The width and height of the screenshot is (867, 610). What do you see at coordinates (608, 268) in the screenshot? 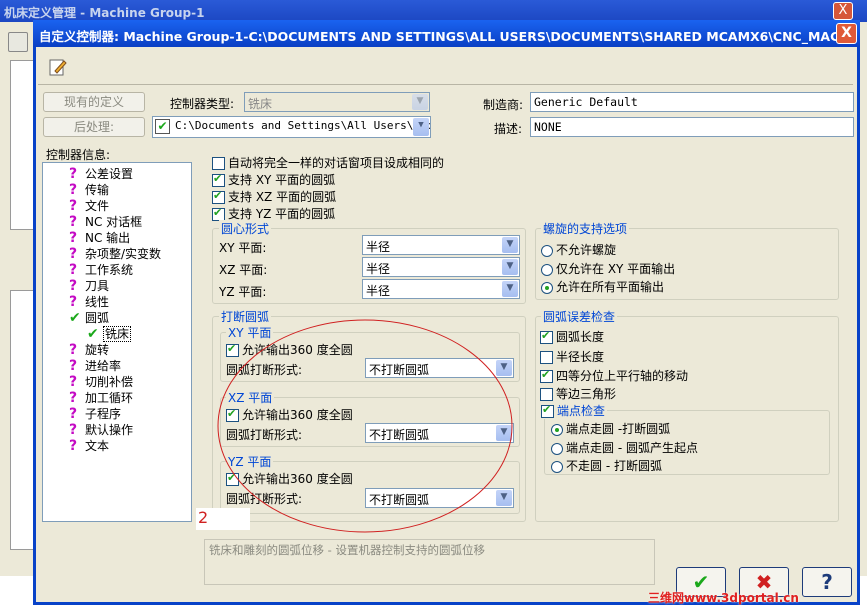
I see `helix-option-xy: 仅允许在 XY 平面输出` at bounding box center [608, 268].